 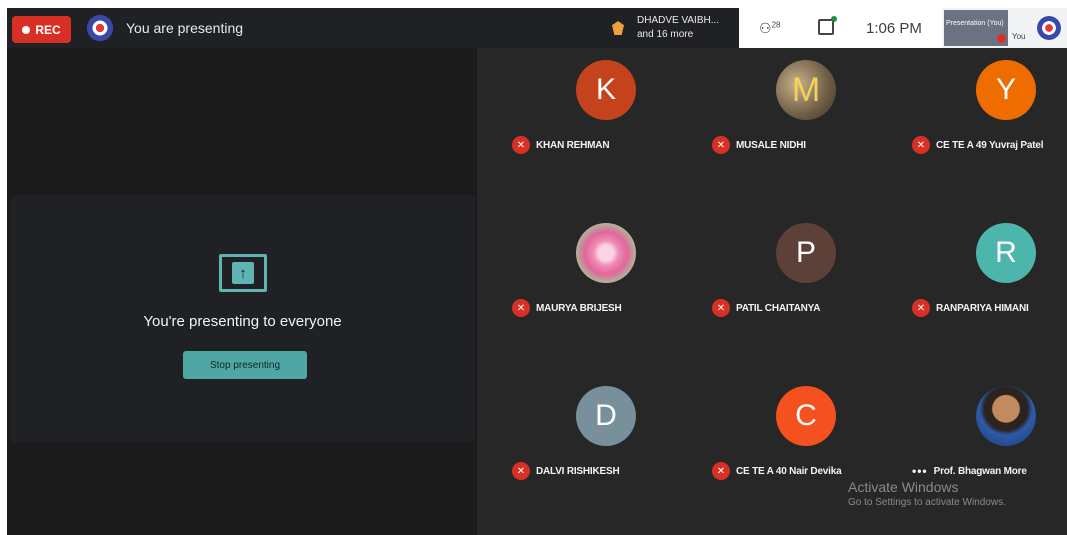 What do you see at coordinates (975, 23) in the screenshot?
I see `presentation-label: Presentation (You)` at bounding box center [975, 23].